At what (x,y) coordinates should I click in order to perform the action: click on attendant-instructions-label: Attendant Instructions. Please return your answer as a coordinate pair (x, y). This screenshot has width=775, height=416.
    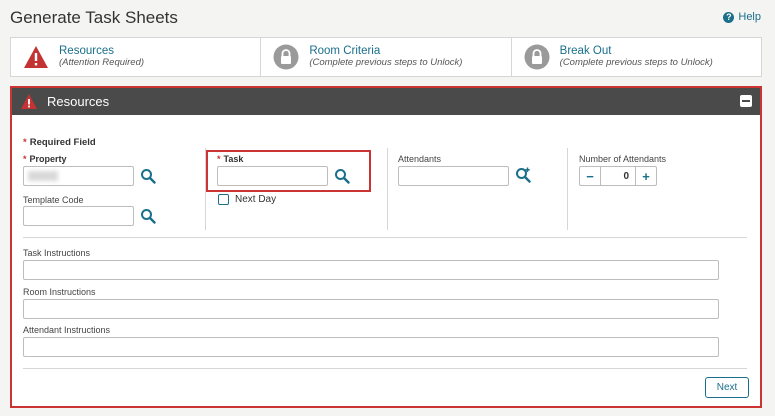
    Looking at the image, I should click on (67, 330).